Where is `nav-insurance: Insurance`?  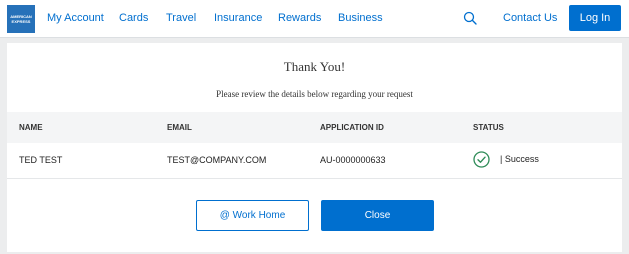
nav-insurance: Insurance is located at coordinates (238, 18).